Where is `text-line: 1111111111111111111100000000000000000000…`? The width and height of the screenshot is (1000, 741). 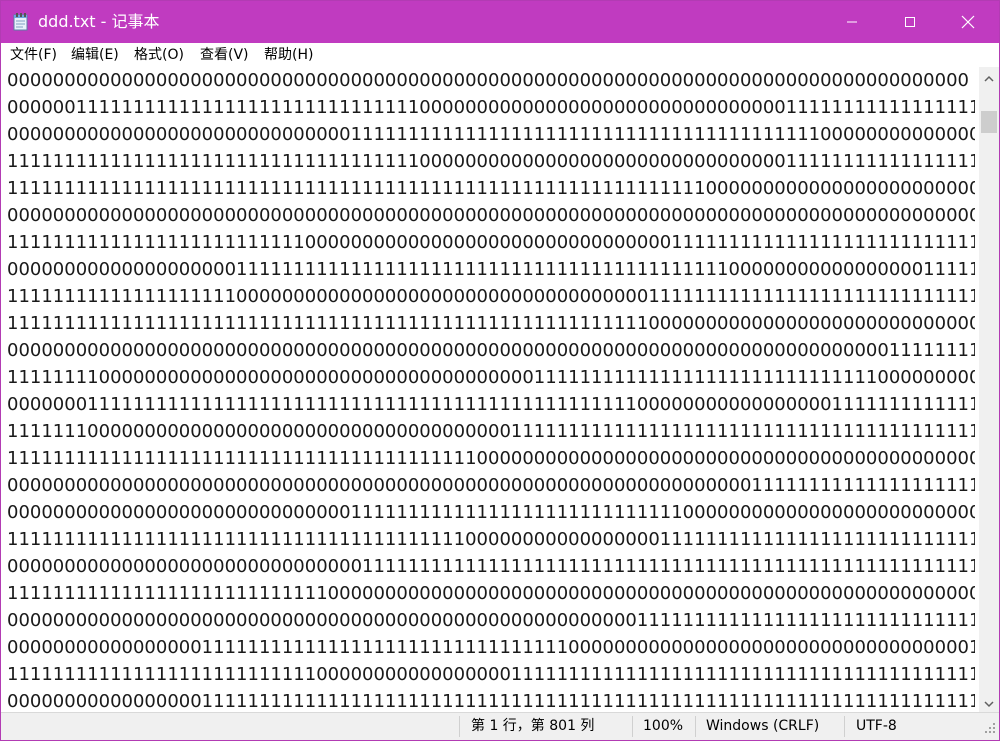
text-line: 1111111111111111111100000000000000000000… is located at coordinates (491, 296).